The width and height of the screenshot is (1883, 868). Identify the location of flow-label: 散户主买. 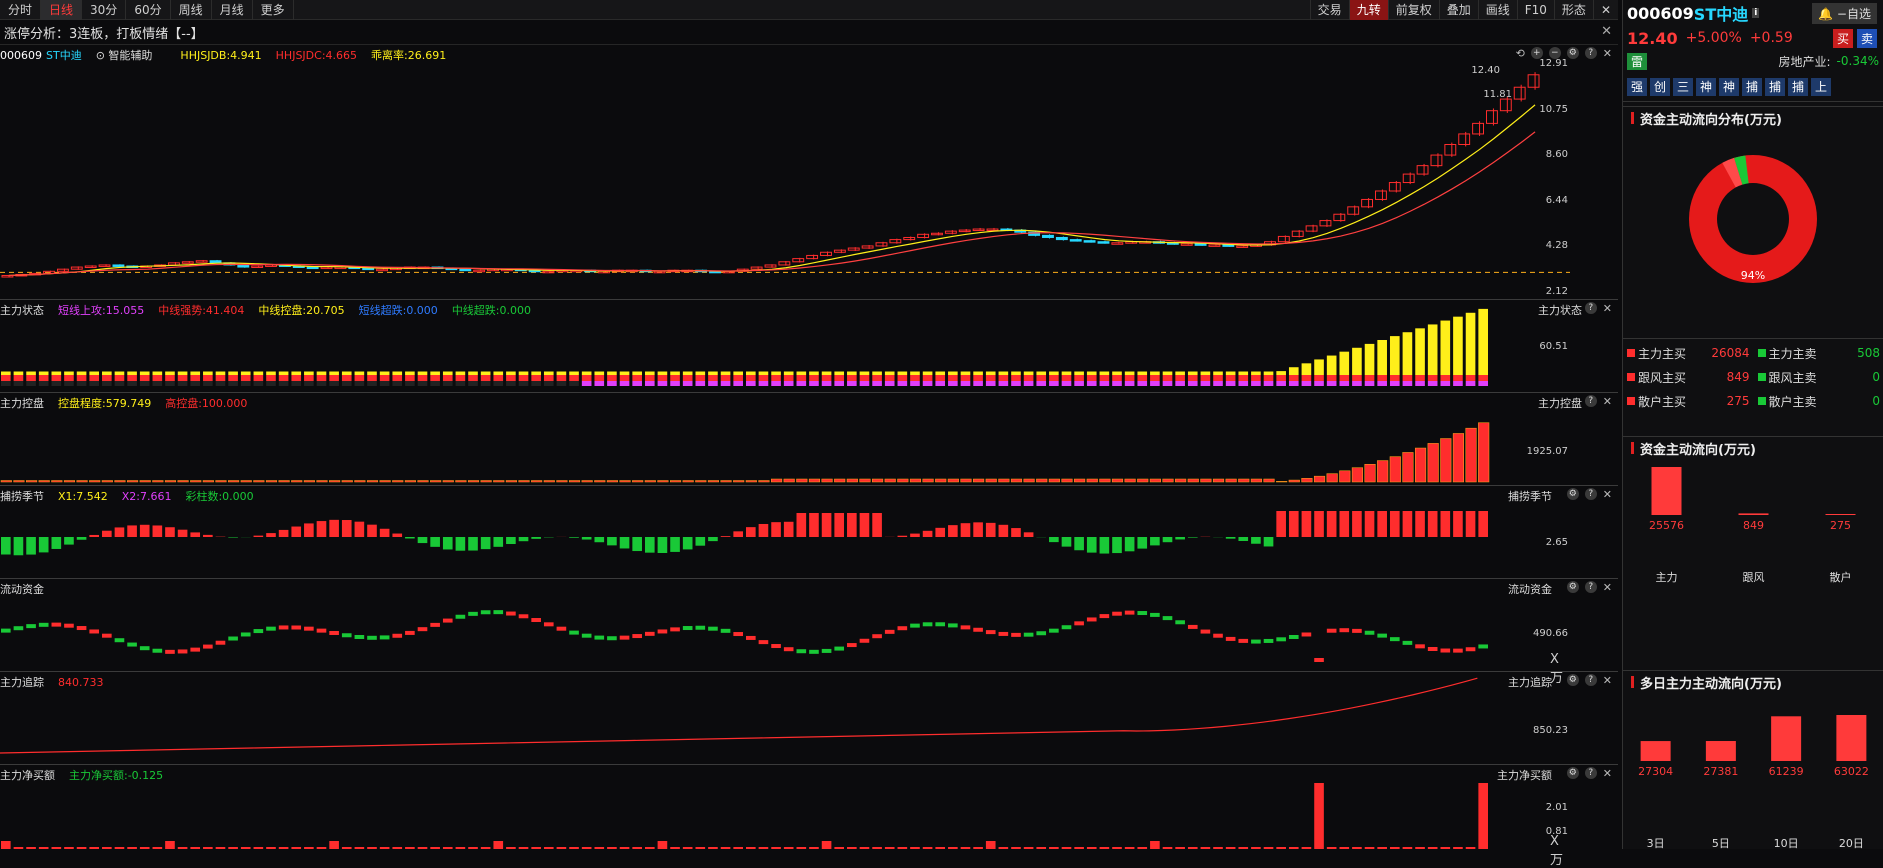
(1662, 401).